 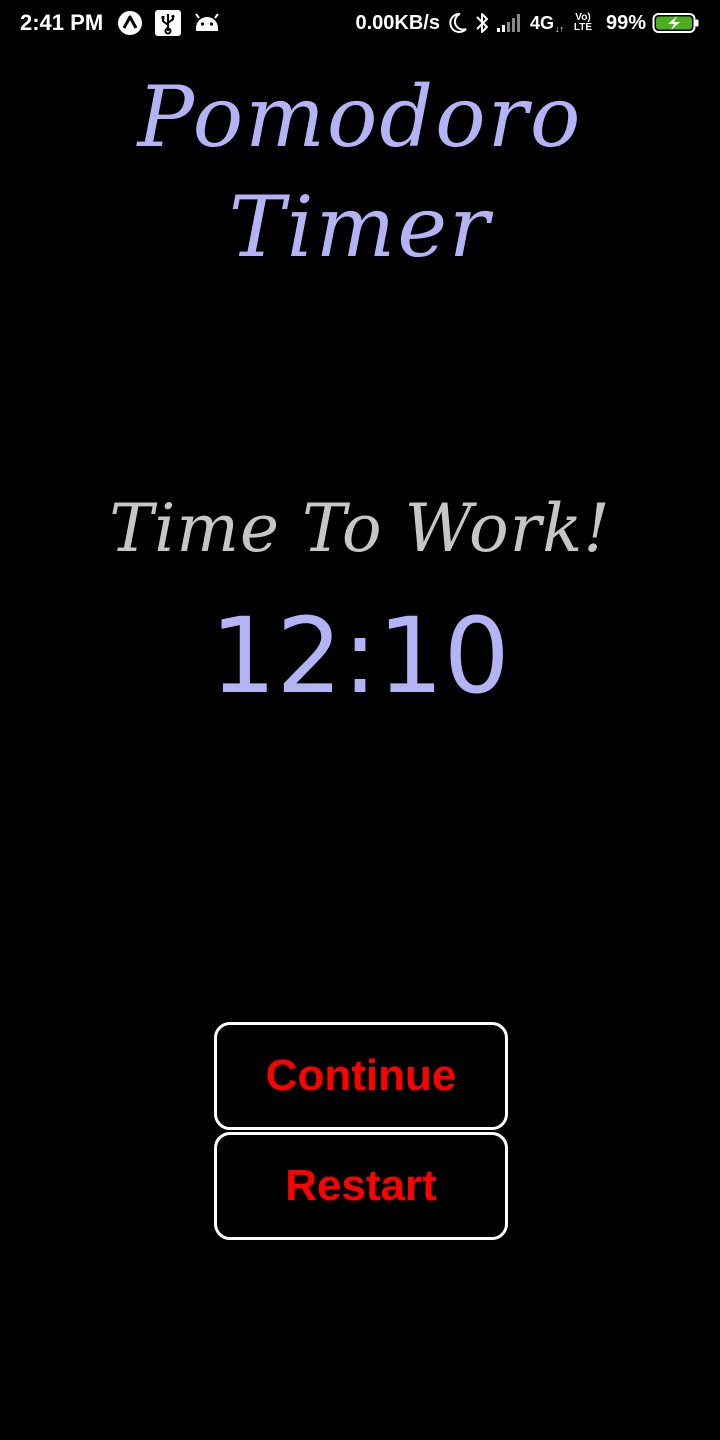 I want to click on continue-button: Continue, so click(x=361, y=1076).